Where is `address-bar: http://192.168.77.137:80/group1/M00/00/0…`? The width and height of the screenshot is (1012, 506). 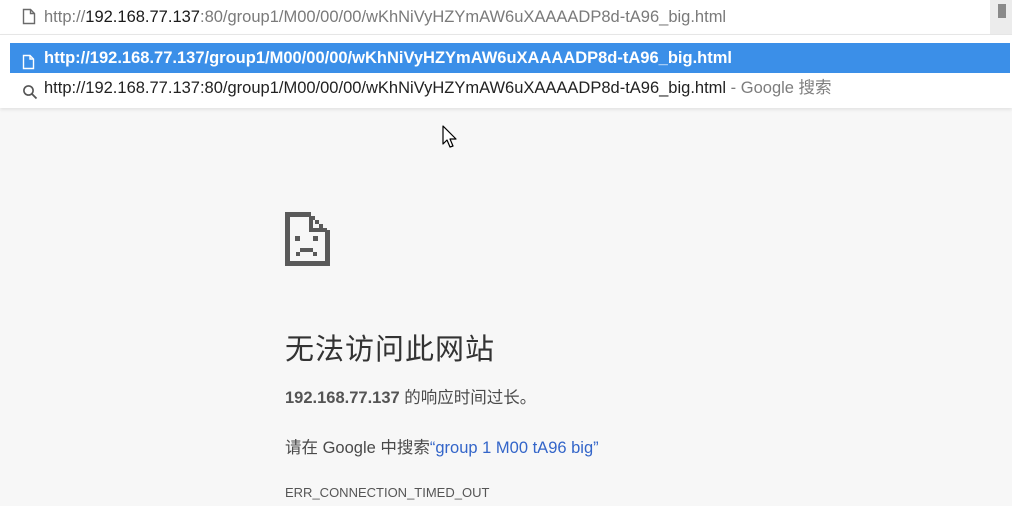 address-bar: http://192.168.77.137:80/group1/M00/00/0… is located at coordinates (506, 17).